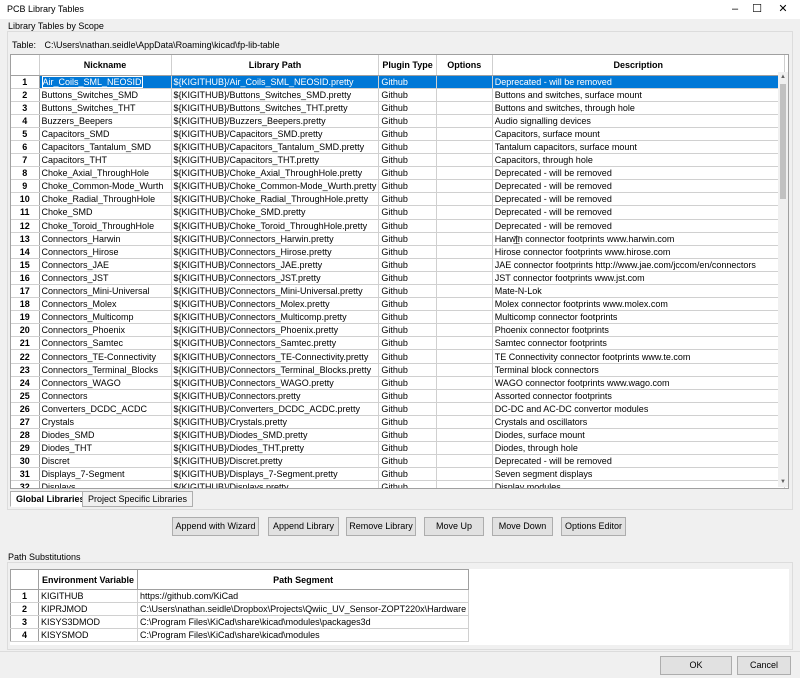 The width and height of the screenshot is (800, 678). Describe the element at coordinates (275, 330) in the screenshot. I see `library-path-cell: ${KIGITHUB}/Connectors_Phoenix.pretty` at that location.